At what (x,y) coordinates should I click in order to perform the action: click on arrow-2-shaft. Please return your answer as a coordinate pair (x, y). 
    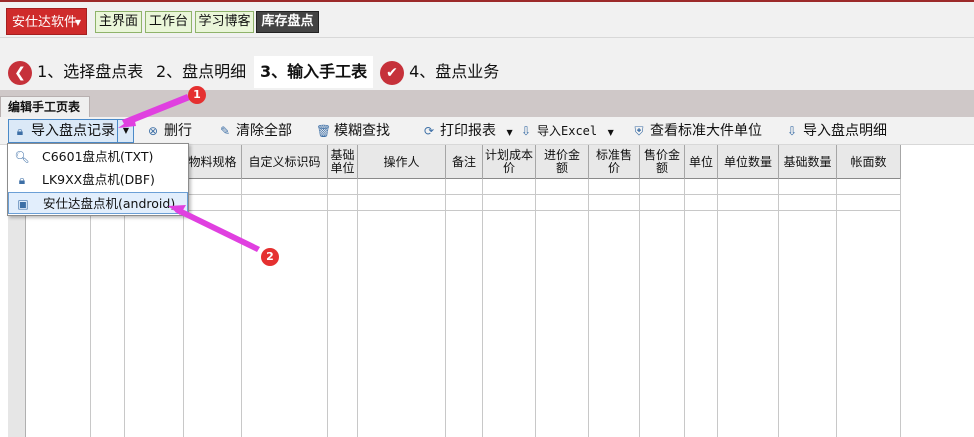
    Looking at the image, I should click on (217, 229).